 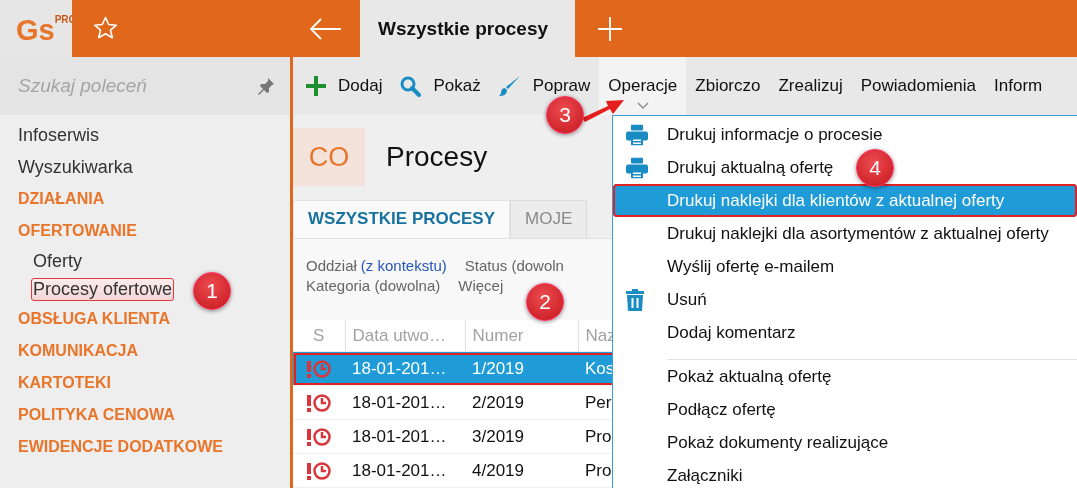 What do you see at coordinates (831, 233) in the screenshot?
I see `menu-item: Drukuj naklejki dla asortymentów z aktualnej oferty` at bounding box center [831, 233].